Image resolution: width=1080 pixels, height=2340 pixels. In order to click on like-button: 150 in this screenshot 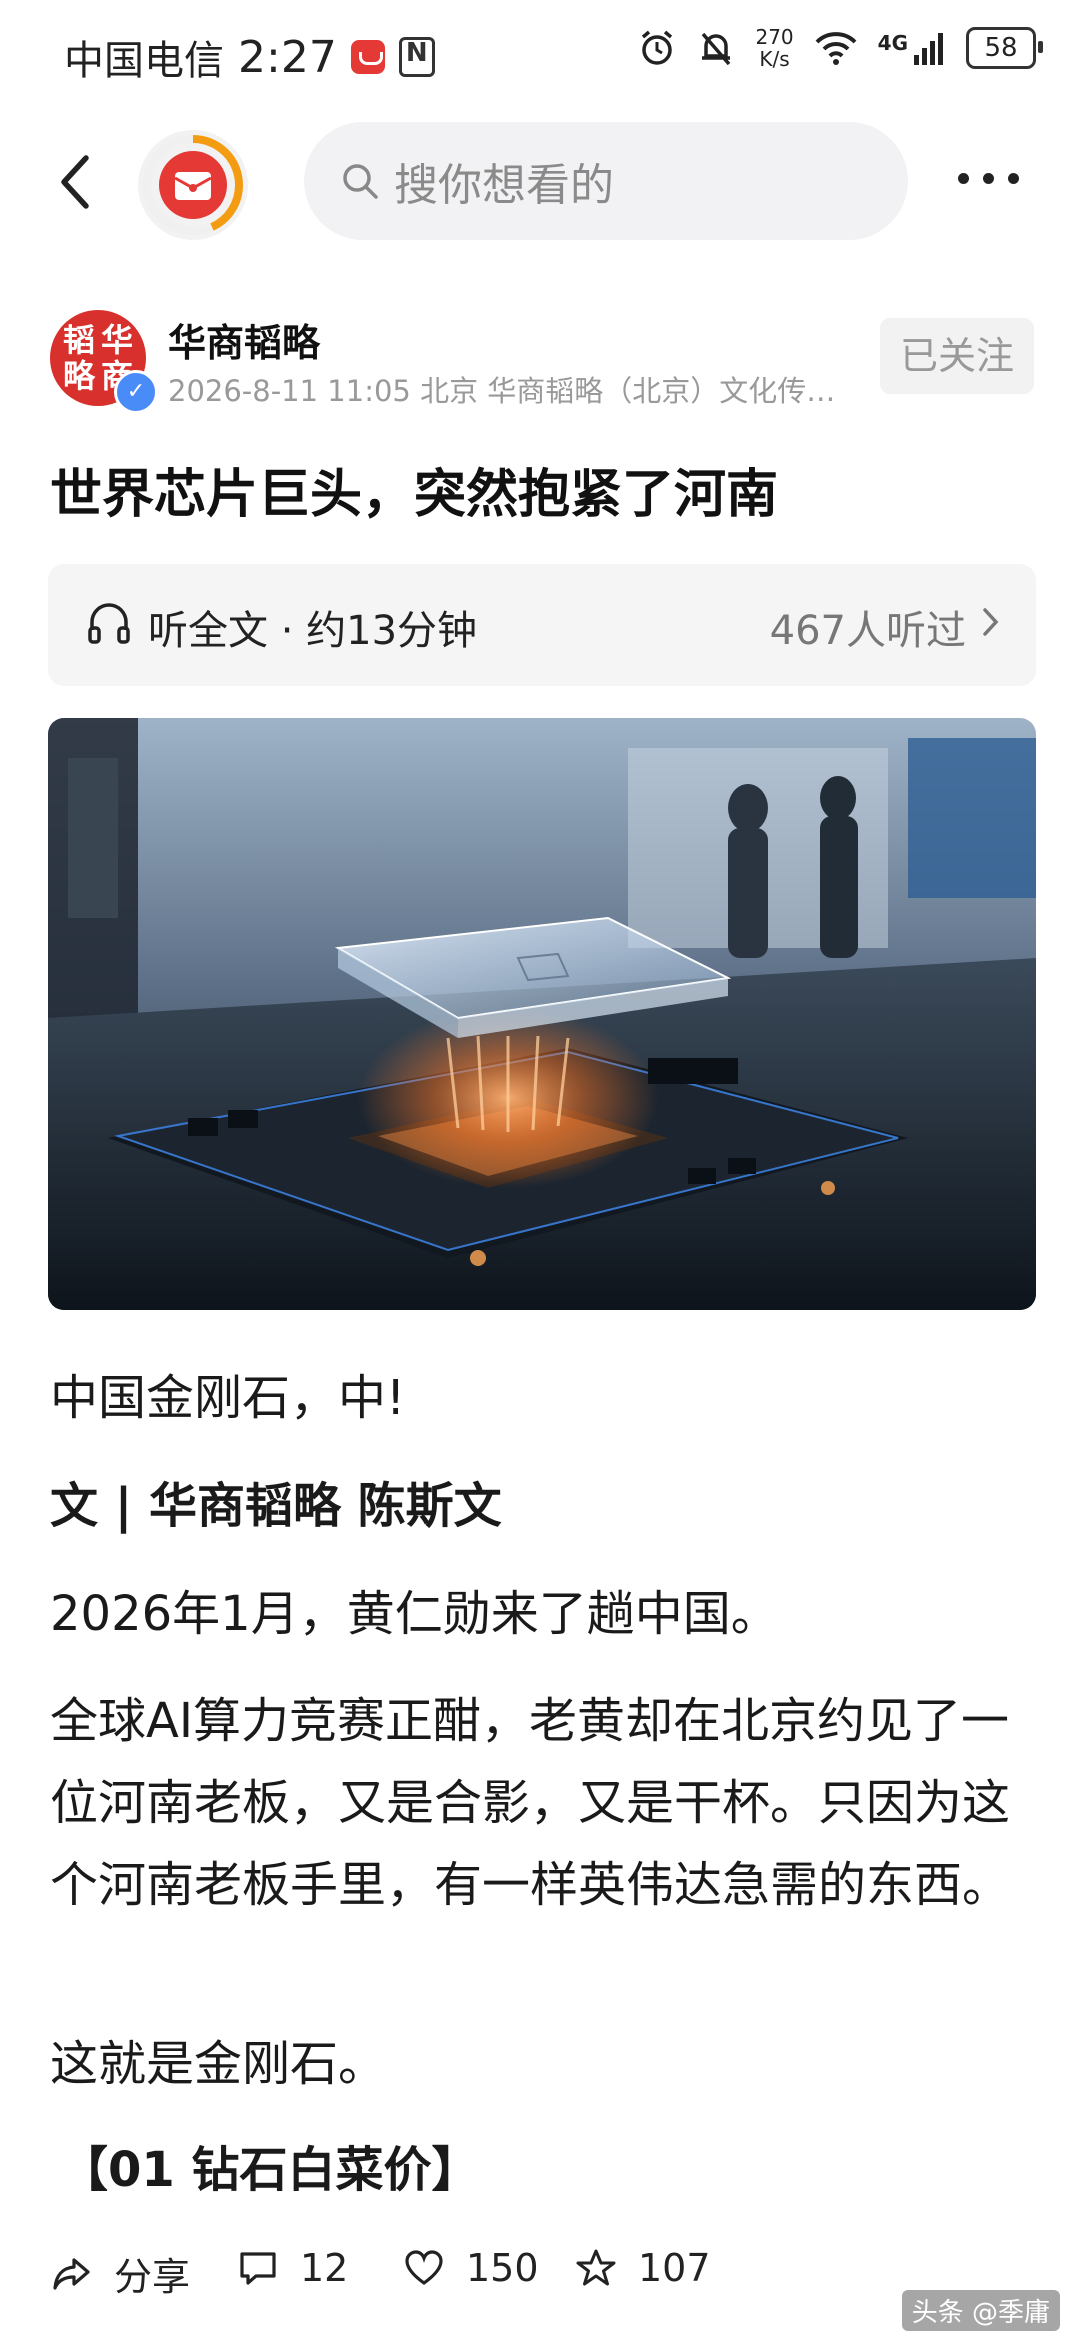, I will do `click(471, 2268)`.